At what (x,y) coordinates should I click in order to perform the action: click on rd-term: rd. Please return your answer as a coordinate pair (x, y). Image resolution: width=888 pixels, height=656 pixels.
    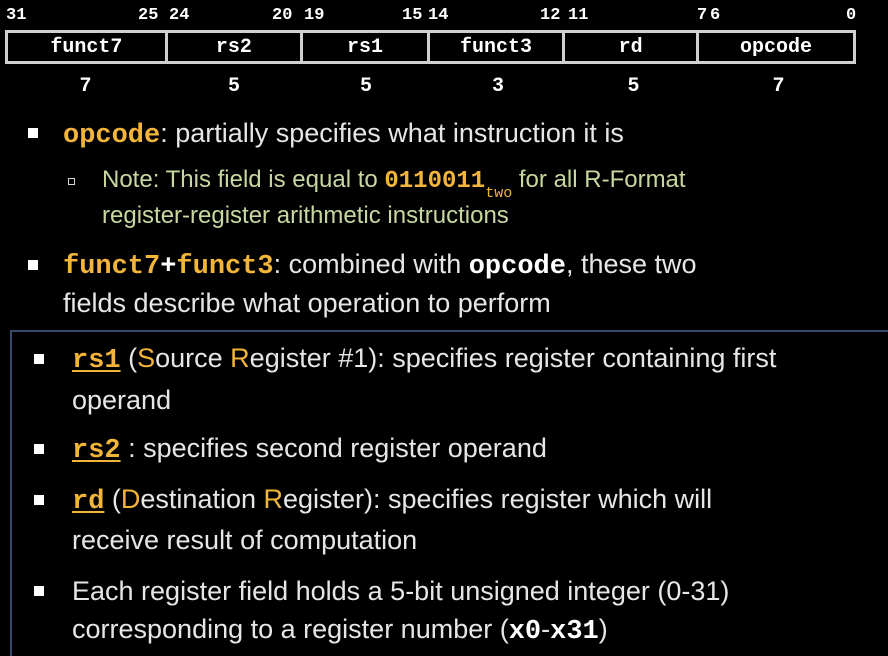
    Looking at the image, I should click on (88, 502).